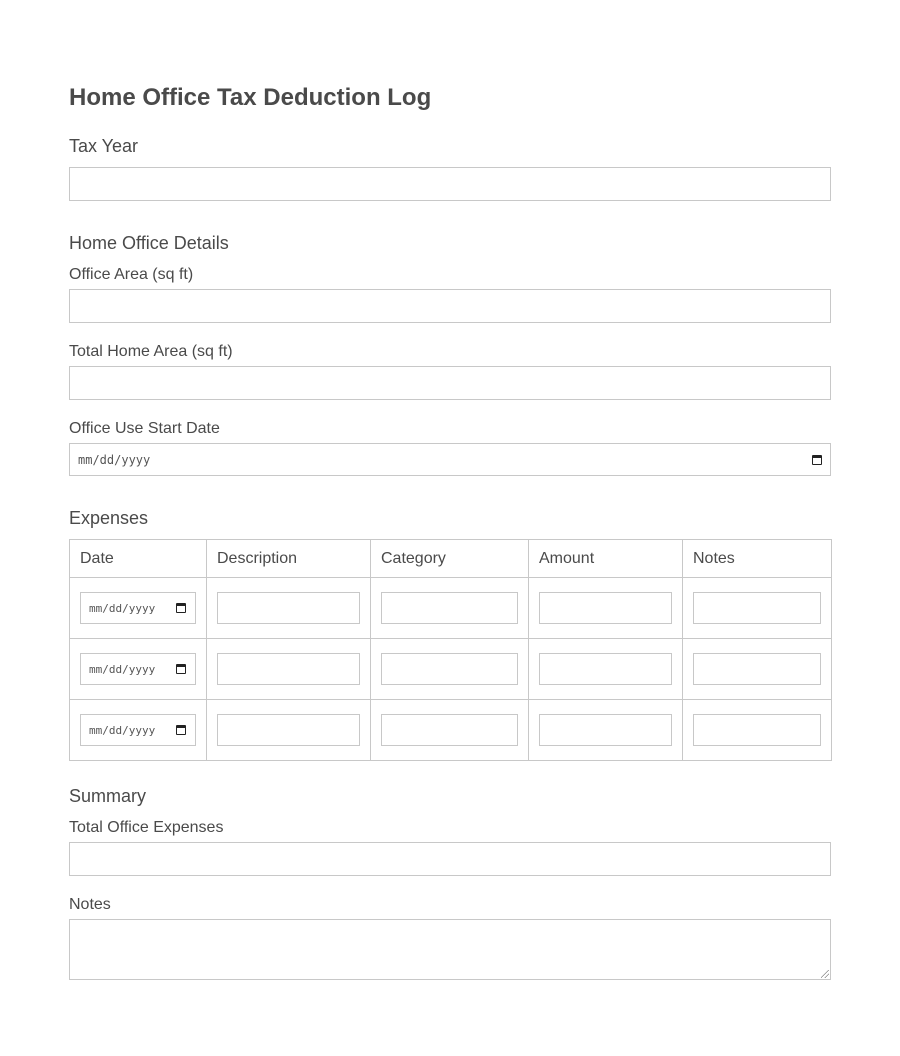 The height and width of the screenshot is (1056, 900). I want to click on total-expenses-input, so click(450, 859).